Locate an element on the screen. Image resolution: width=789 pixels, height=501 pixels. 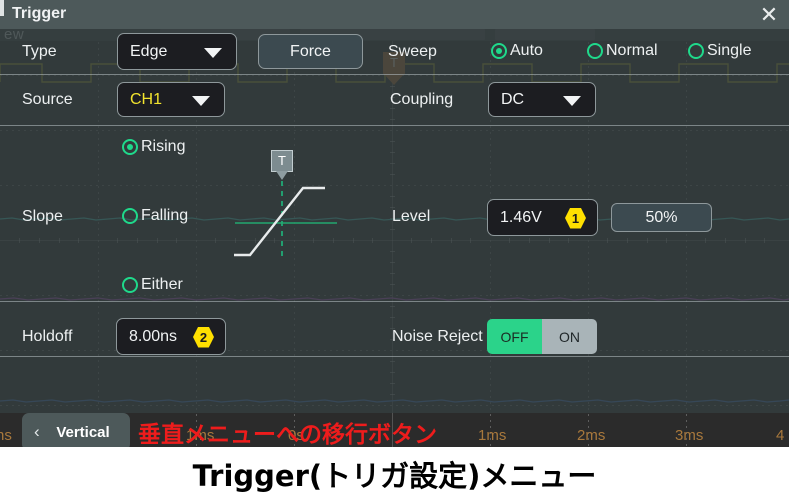
sweep-label: Sweep is located at coordinates (412, 51).